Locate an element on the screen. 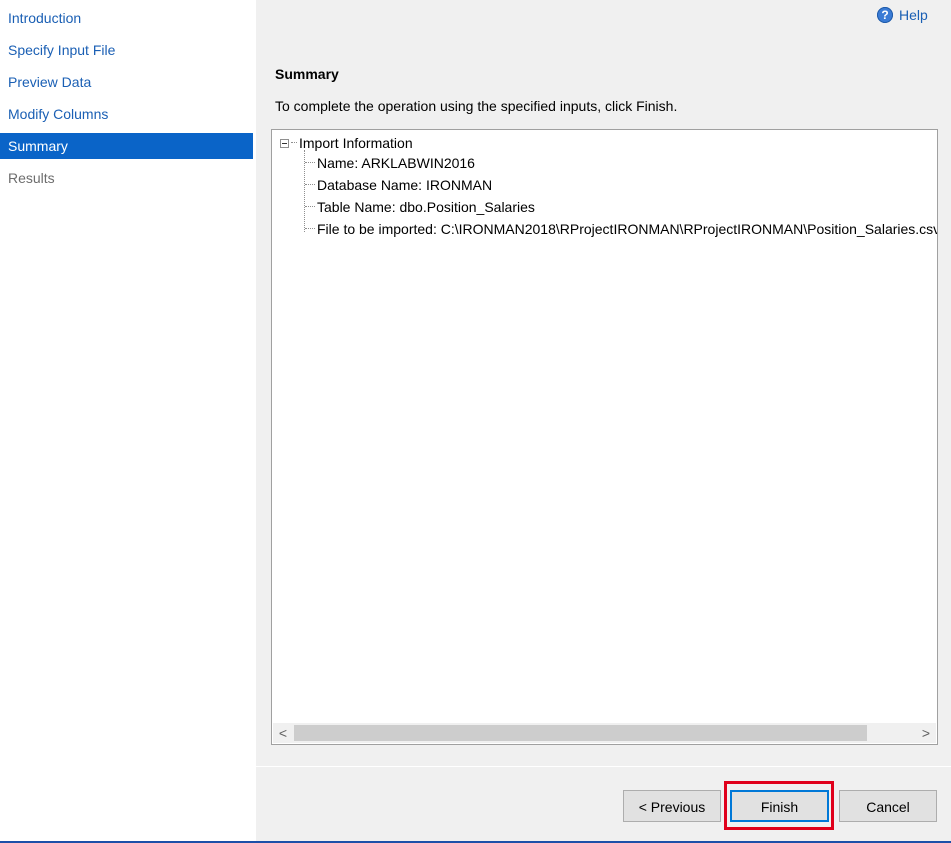 This screenshot has height=843, width=951. sidebar-item-results: Results is located at coordinates (31, 178).